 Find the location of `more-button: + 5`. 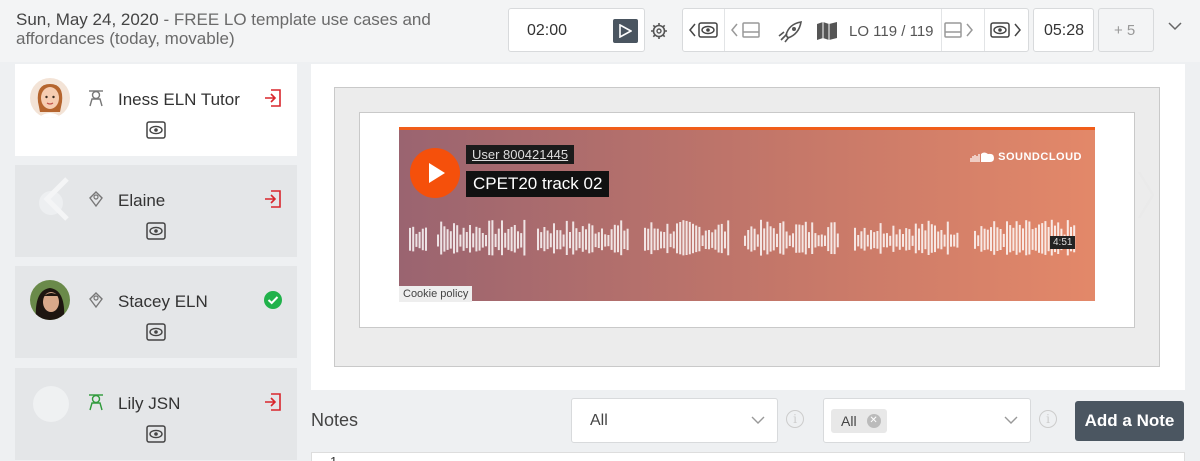

more-button: + 5 is located at coordinates (1126, 30).